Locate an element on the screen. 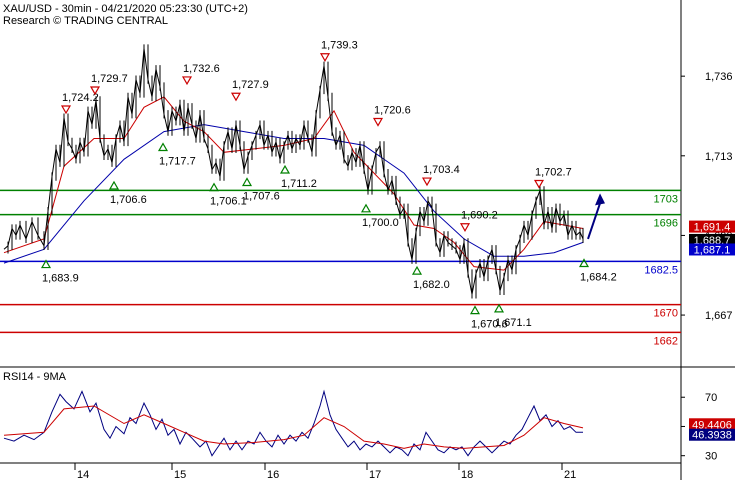 The image size is (735, 480). price-tags: 1,691.41,688.71,687.1 is located at coordinates (712, 238).